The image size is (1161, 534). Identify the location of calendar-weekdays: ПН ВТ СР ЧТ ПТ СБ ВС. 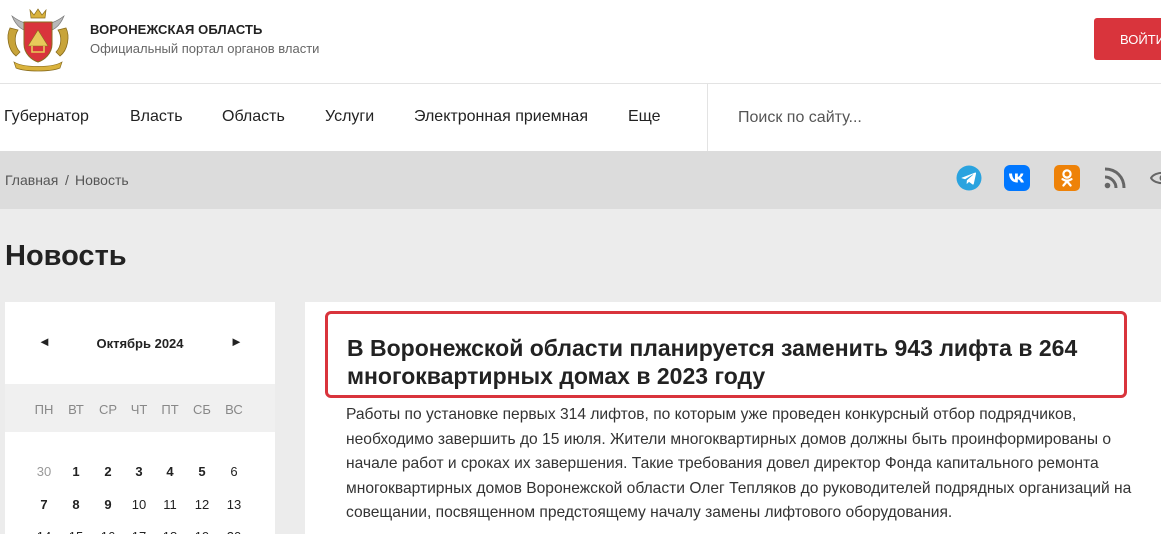
(140, 408).